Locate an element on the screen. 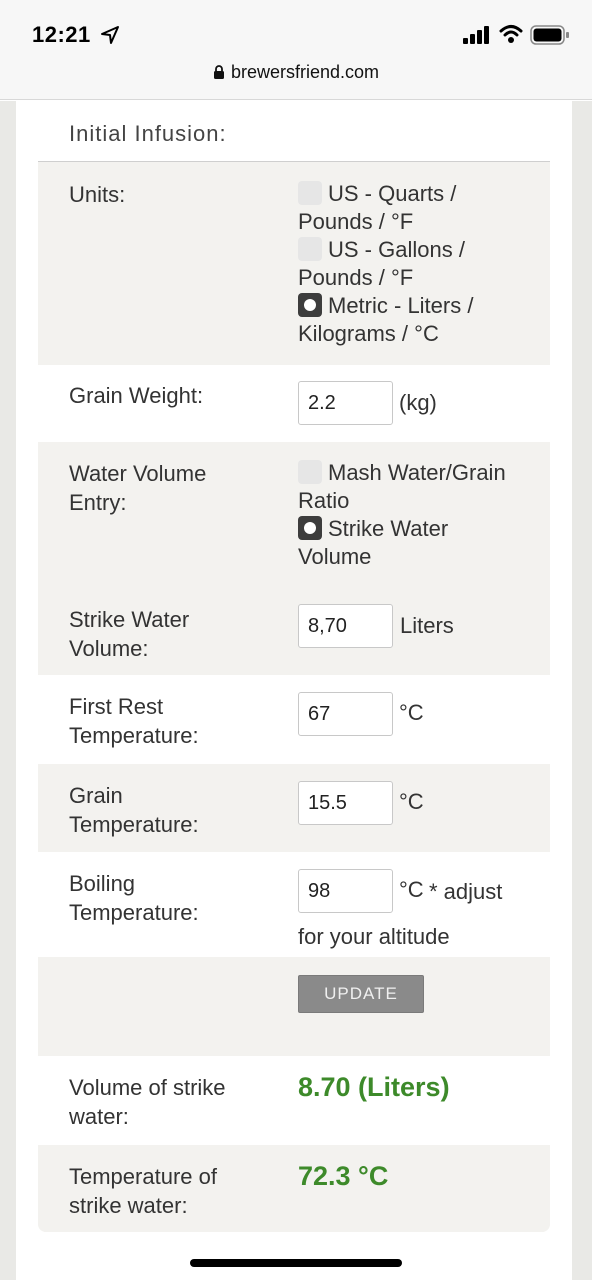  grain-weight-row: Grain Weight: (kg) is located at coordinates (294, 403).